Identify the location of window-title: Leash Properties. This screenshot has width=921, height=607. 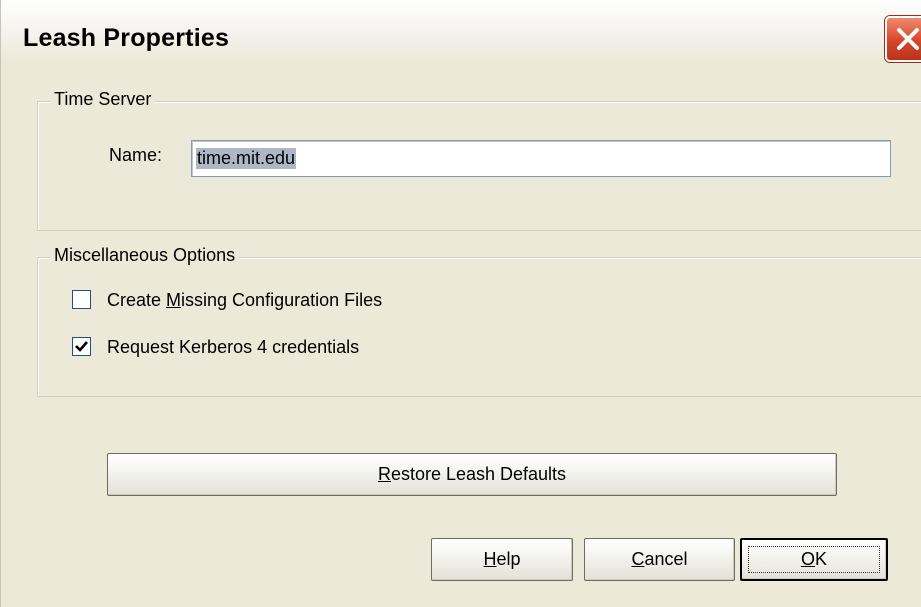
(126, 38).